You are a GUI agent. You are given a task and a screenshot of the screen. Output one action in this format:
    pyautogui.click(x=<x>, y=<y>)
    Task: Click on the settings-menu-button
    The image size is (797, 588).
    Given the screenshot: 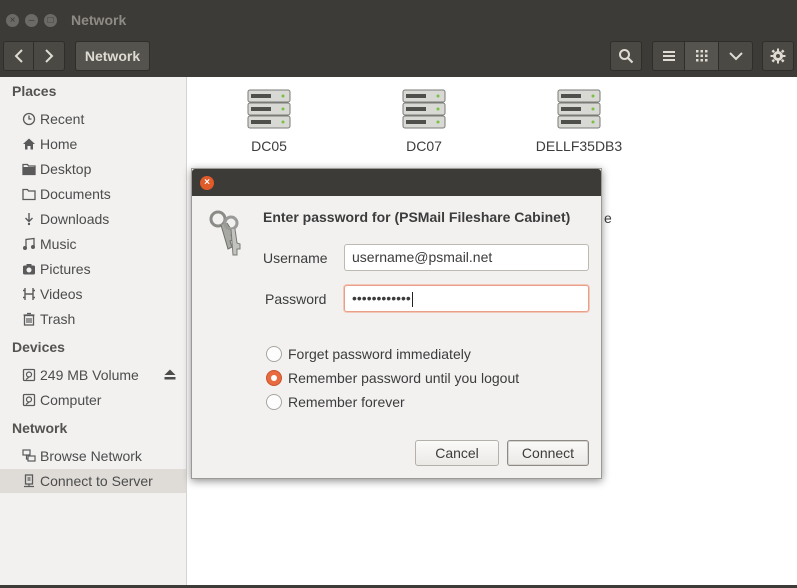 What is the action you would take?
    pyautogui.click(x=778, y=56)
    